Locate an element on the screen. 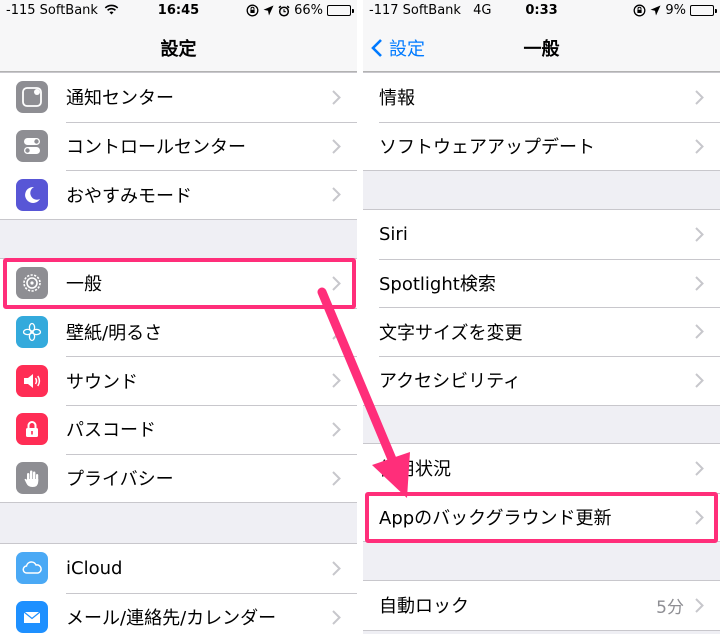 Image resolution: width=720 pixels, height=634 pixels. general-item-label: Spotlight検索 is located at coordinates (437, 285).